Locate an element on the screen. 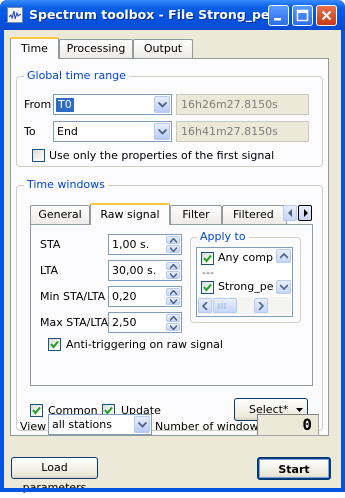 The image size is (345, 498). to-time-value: 16h41m27.8150s is located at coordinates (229, 131).